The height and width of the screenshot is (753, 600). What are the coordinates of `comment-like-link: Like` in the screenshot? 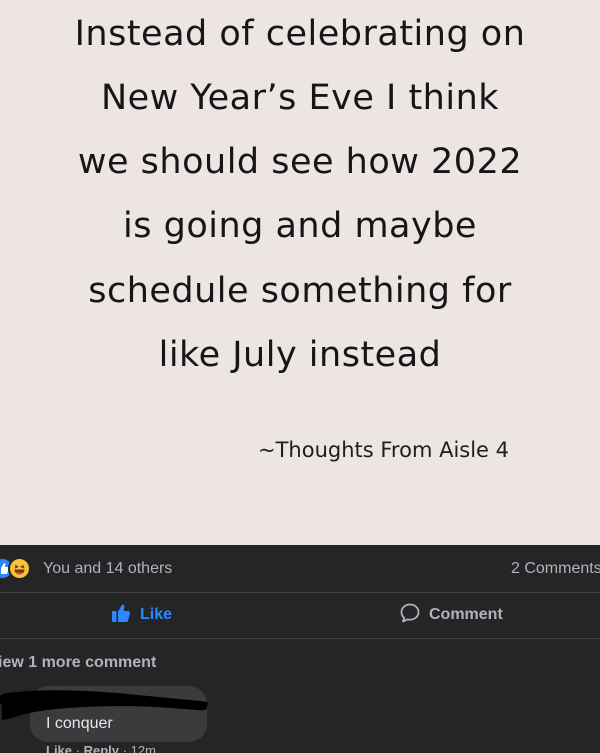 It's located at (59, 748).